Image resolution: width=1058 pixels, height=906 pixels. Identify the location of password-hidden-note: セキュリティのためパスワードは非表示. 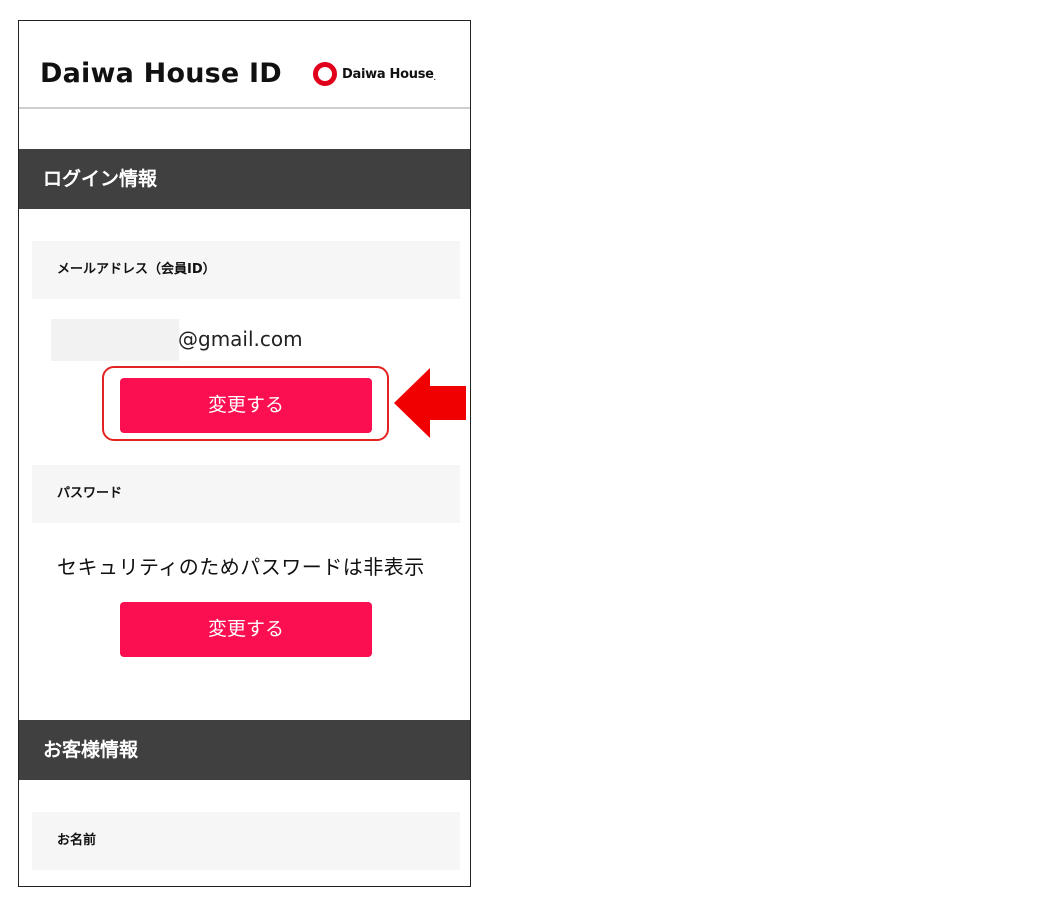
(241, 567).